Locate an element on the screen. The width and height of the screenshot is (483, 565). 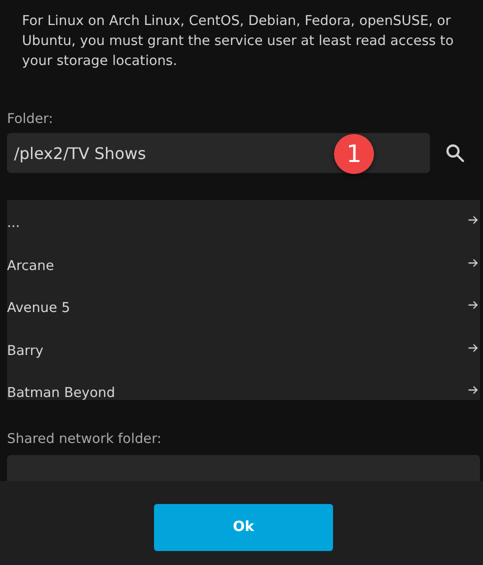
folder-list-item: Batman Beyond is located at coordinates (243, 385).